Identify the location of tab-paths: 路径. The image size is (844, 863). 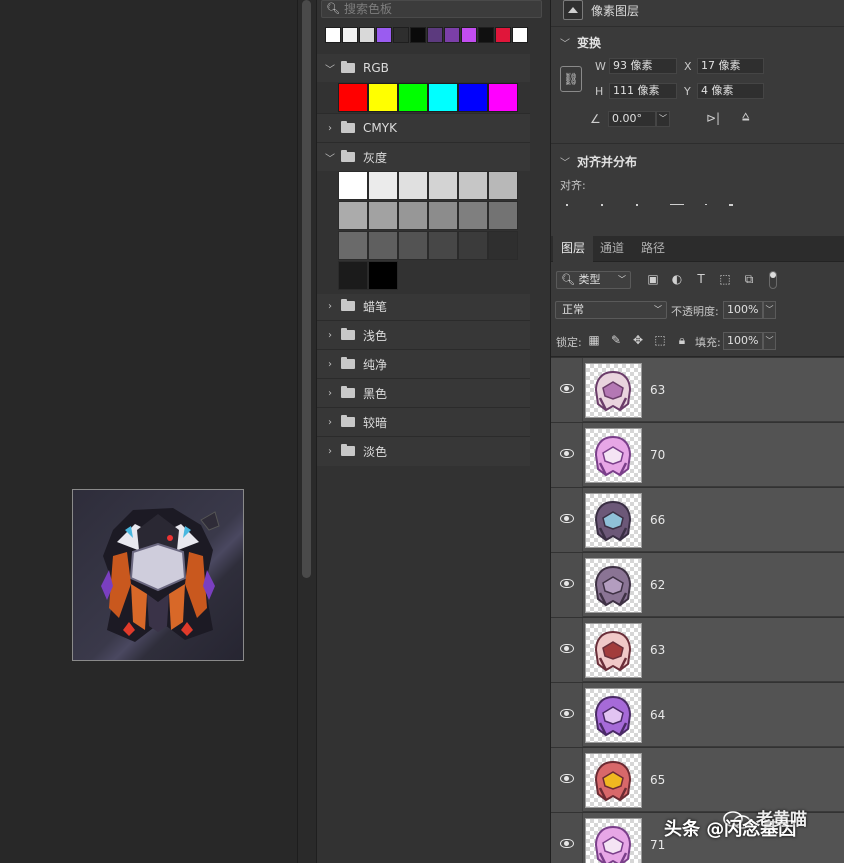
(653, 249).